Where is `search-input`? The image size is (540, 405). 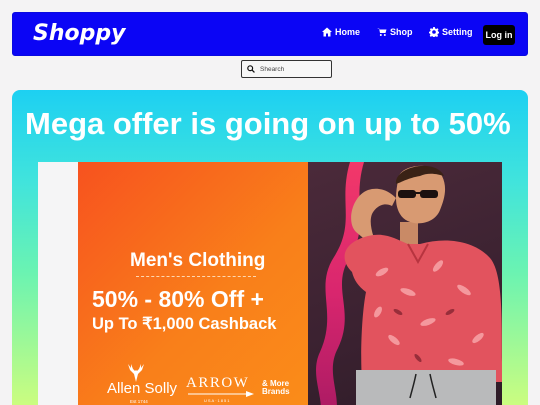 search-input is located at coordinates (295, 69).